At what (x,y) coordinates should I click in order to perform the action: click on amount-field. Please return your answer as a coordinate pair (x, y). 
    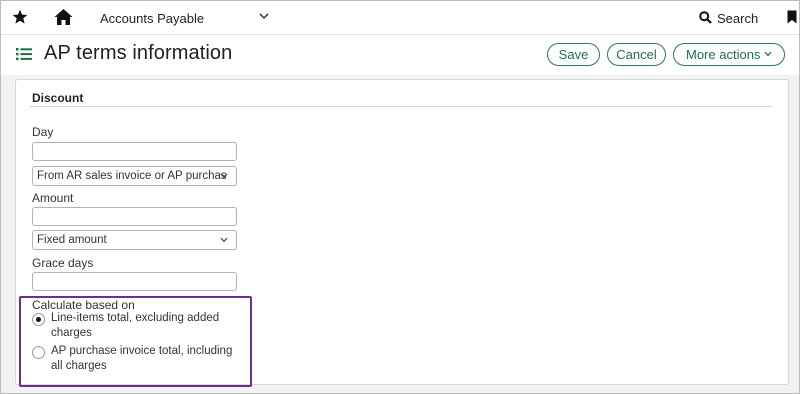
    Looking at the image, I should click on (134, 216).